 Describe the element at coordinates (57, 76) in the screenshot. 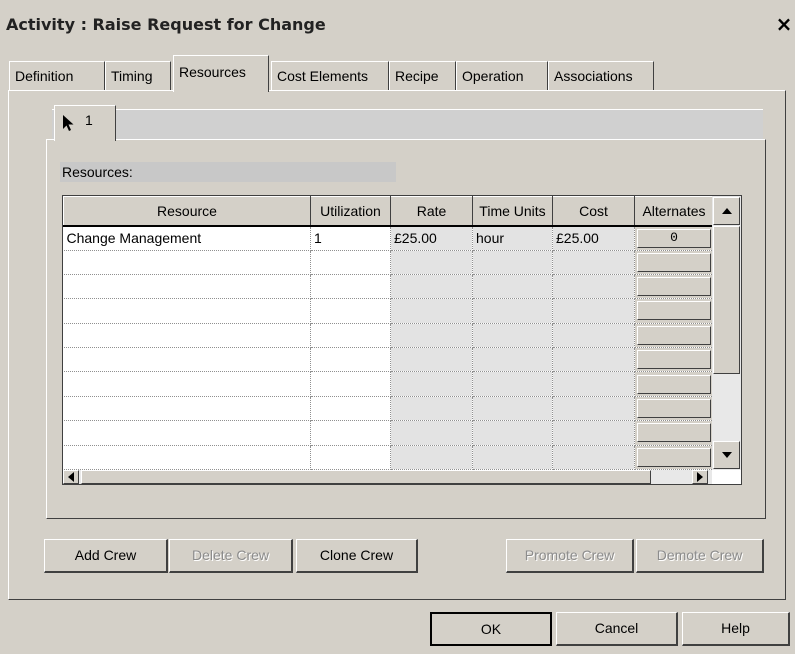

I see `tab-definition: Definition` at that location.